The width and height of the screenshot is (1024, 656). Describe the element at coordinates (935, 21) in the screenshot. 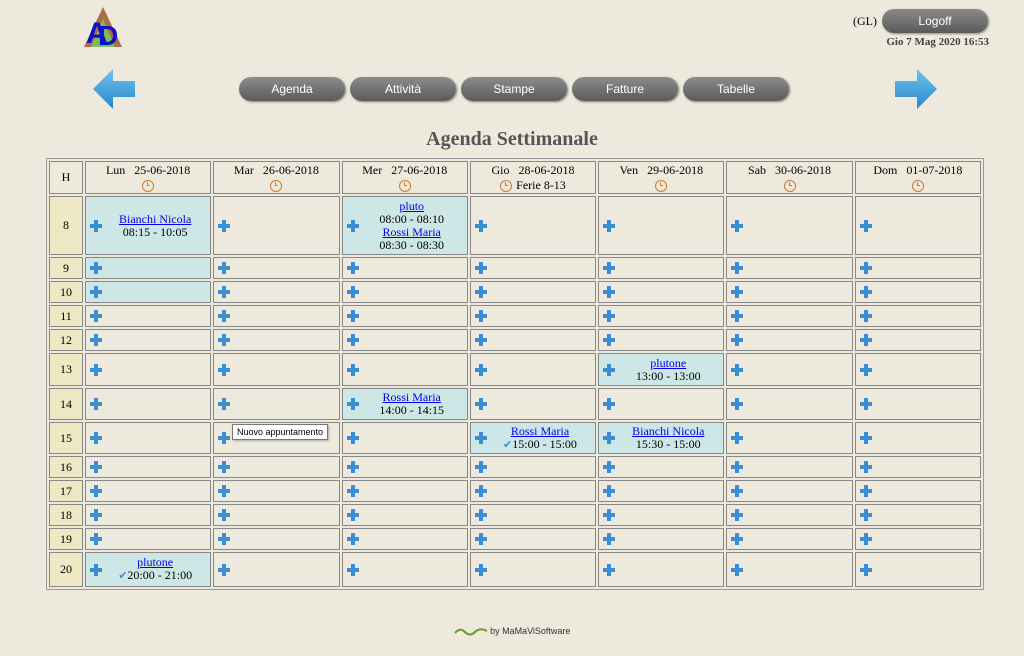

I see `logoff-button: Logoff` at that location.